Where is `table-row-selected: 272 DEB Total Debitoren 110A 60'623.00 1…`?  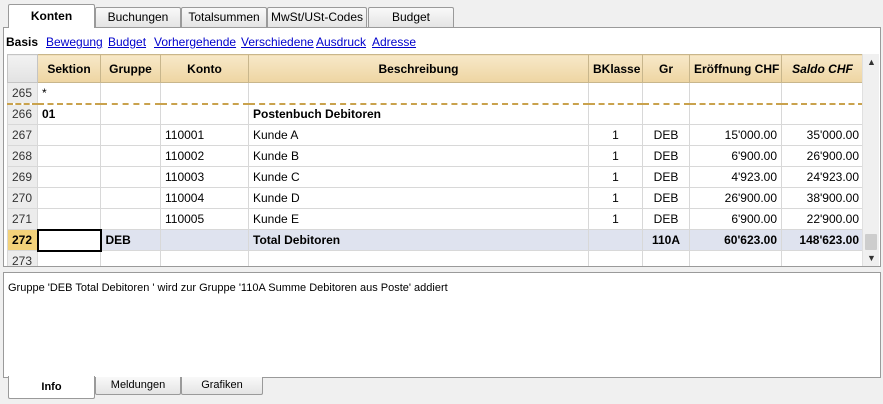 table-row-selected: 272 DEB Total Debitoren 110A 60'623.00 1… is located at coordinates (435, 240).